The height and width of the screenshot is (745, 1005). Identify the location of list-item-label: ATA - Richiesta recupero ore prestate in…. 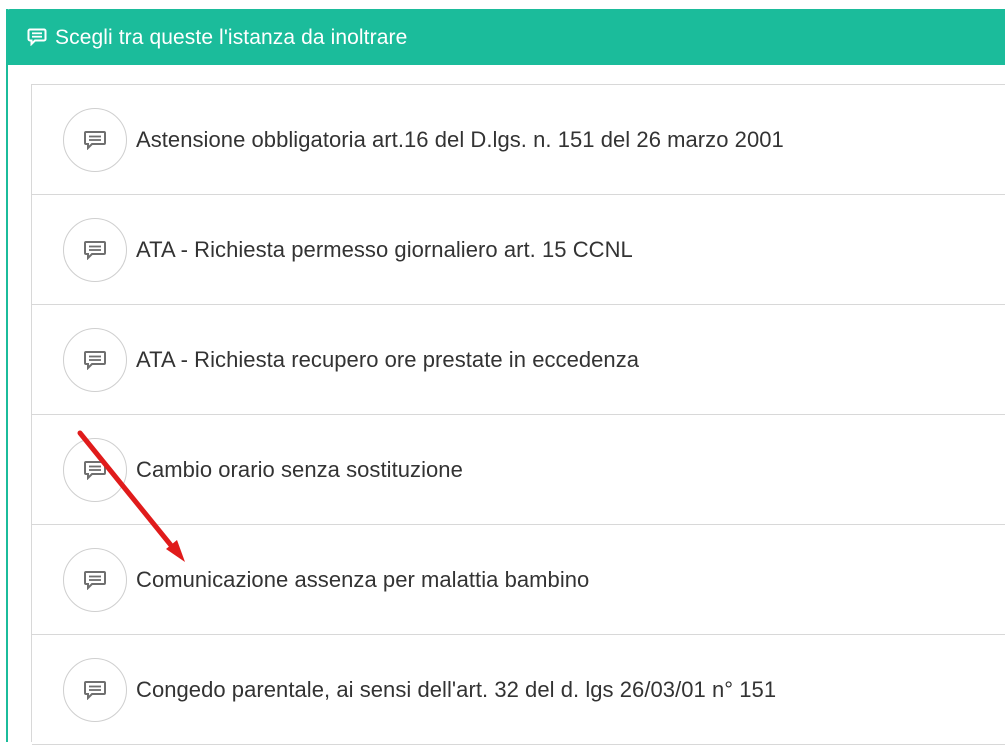
(388, 359).